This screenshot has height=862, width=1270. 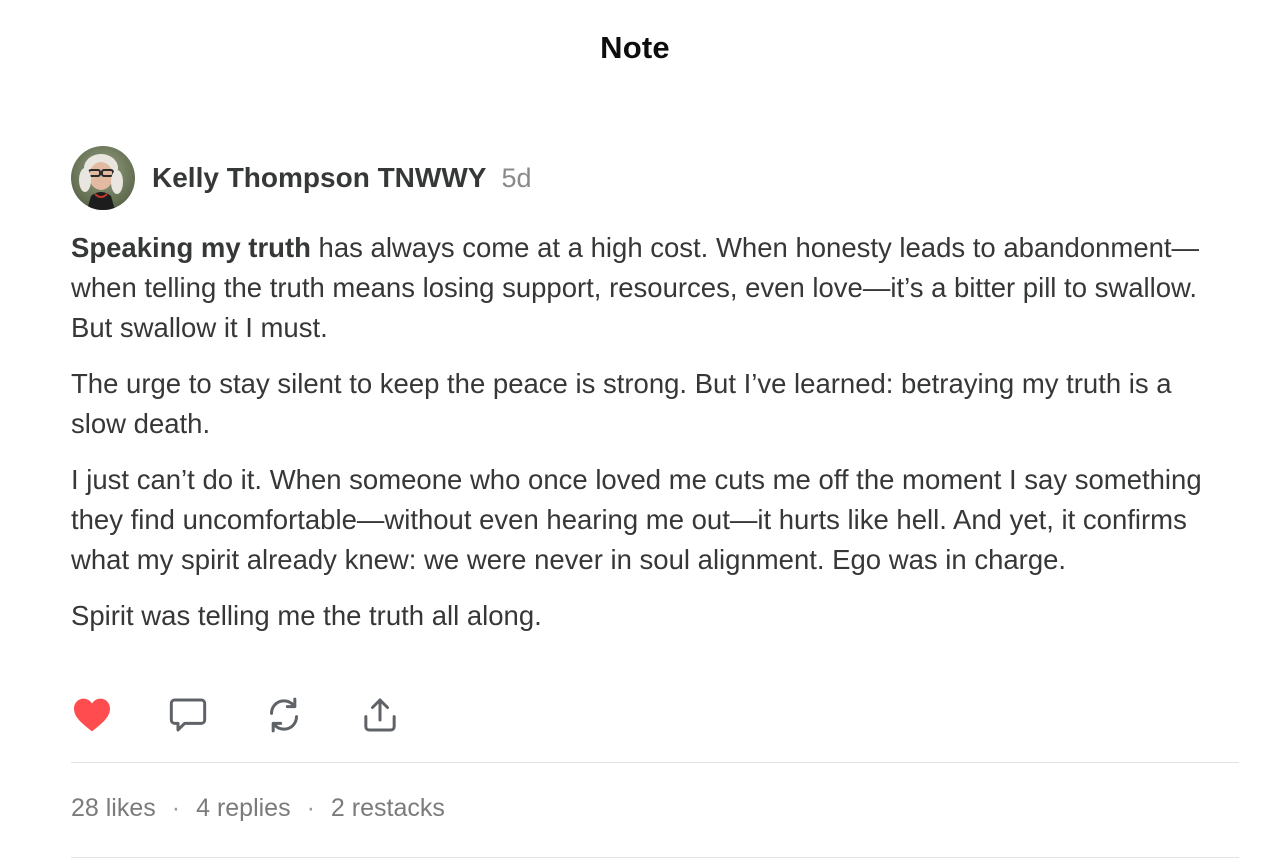 What do you see at coordinates (191, 247) in the screenshot?
I see `note-paragraph-1-bold: Speaking my truth` at bounding box center [191, 247].